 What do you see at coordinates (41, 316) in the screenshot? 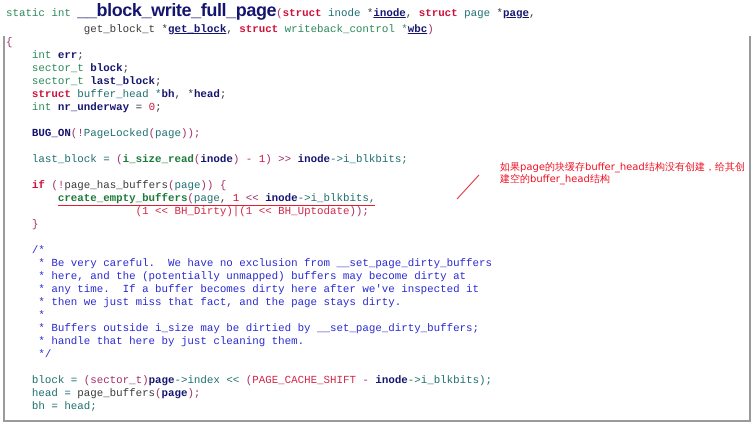
I see `code-line: *` at bounding box center [41, 316].